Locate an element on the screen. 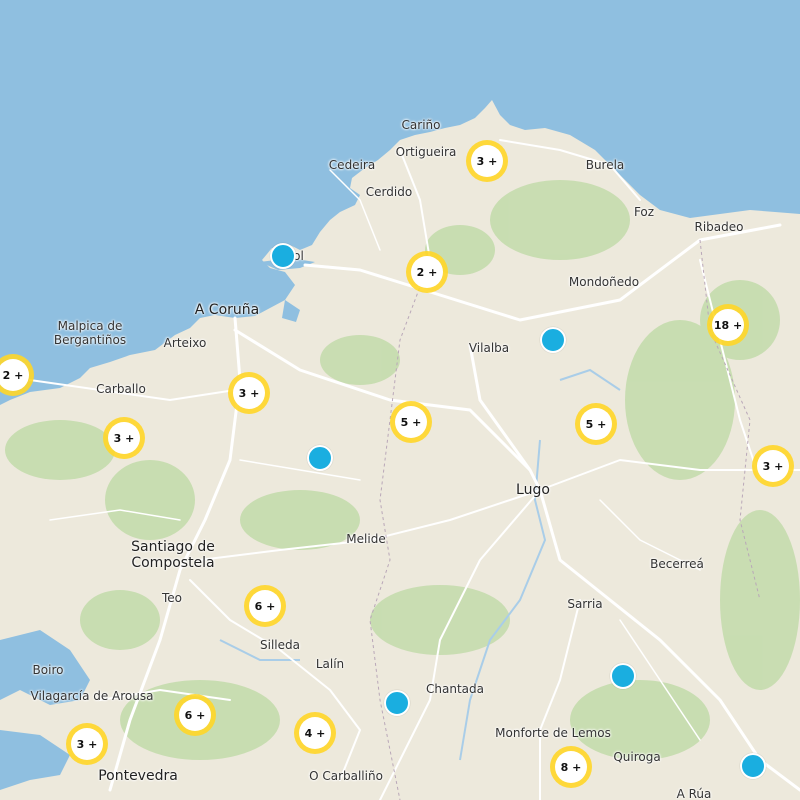 The width and height of the screenshot is (800, 800). cluster-count: 8 + is located at coordinates (571, 767).